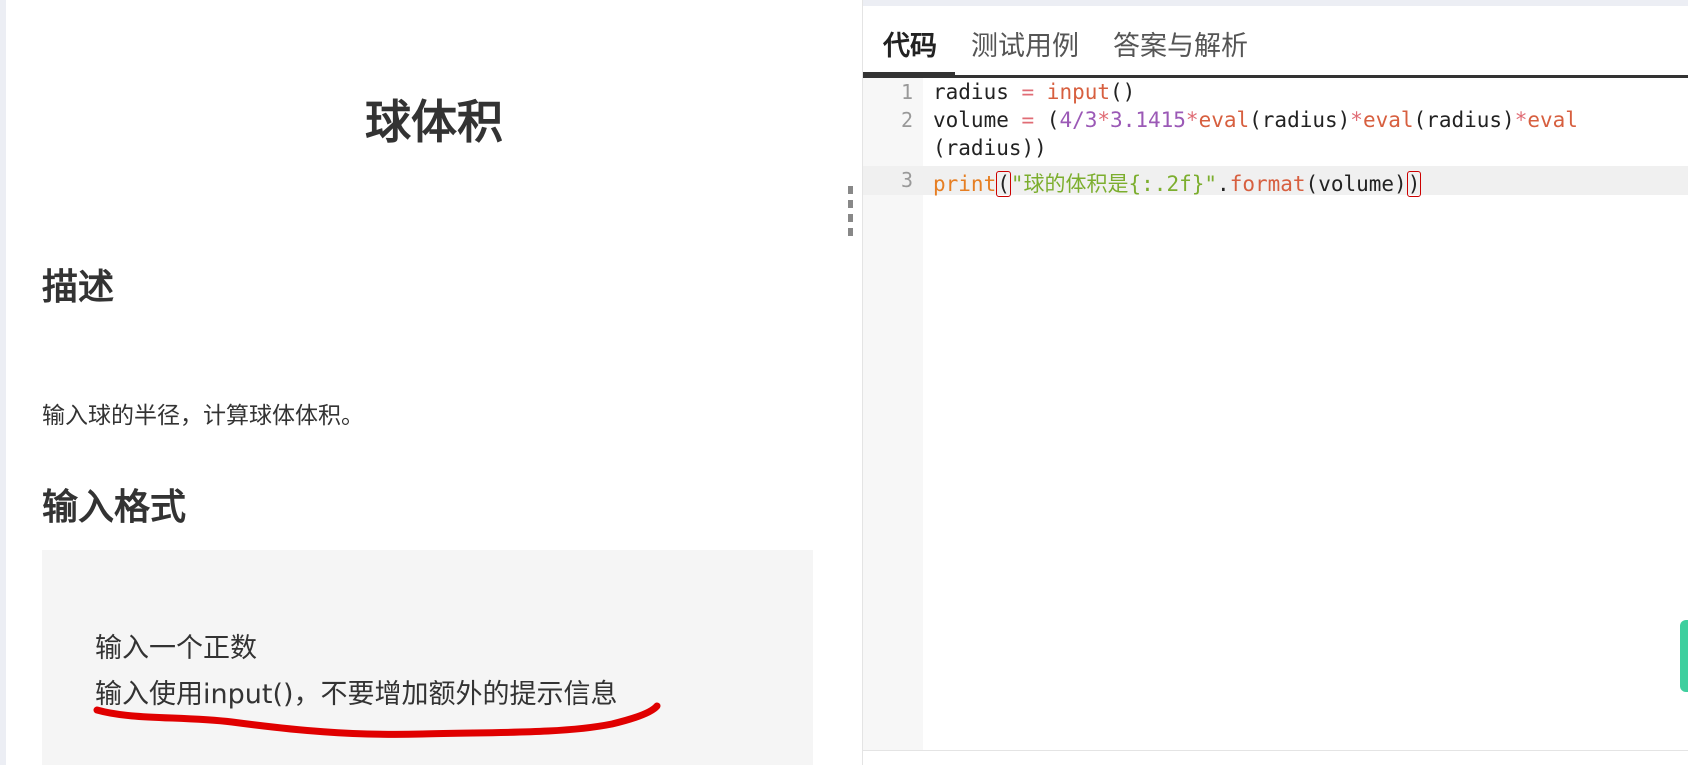 The height and width of the screenshot is (766, 1688). Describe the element at coordinates (906, 120) in the screenshot. I see `line-number: 2` at that location.